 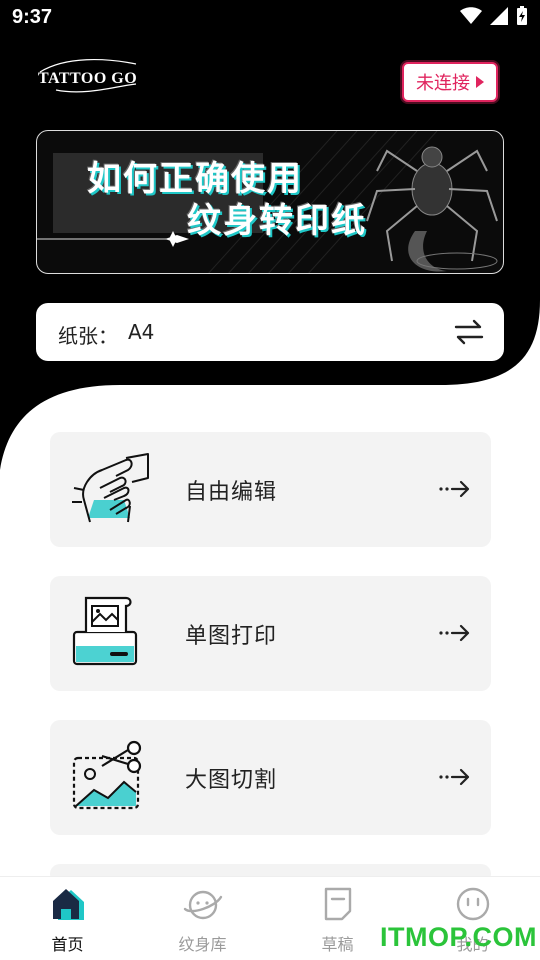 I want to click on battery-icon, so click(x=522, y=15).